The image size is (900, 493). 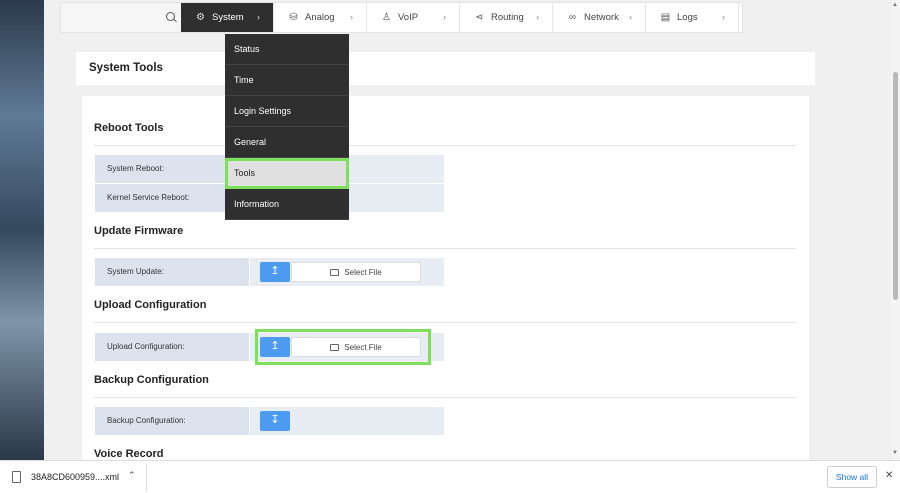 What do you see at coordinates (408, 17) in the screenshot?
I see `nav-label: VoIP` at bounding box center [408, 17].